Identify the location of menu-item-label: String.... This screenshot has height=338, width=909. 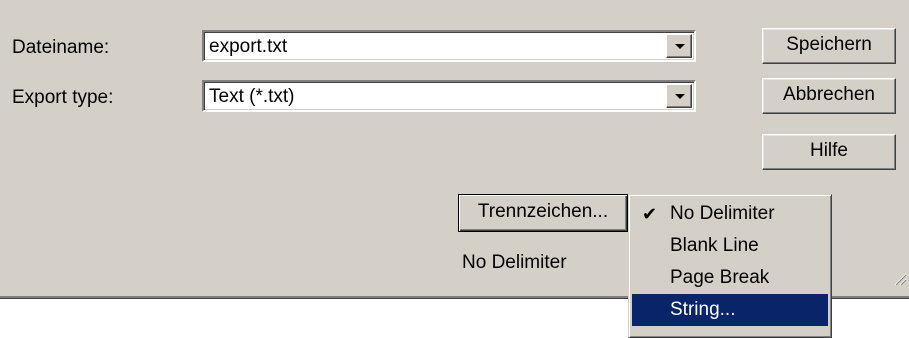
(703, 309).